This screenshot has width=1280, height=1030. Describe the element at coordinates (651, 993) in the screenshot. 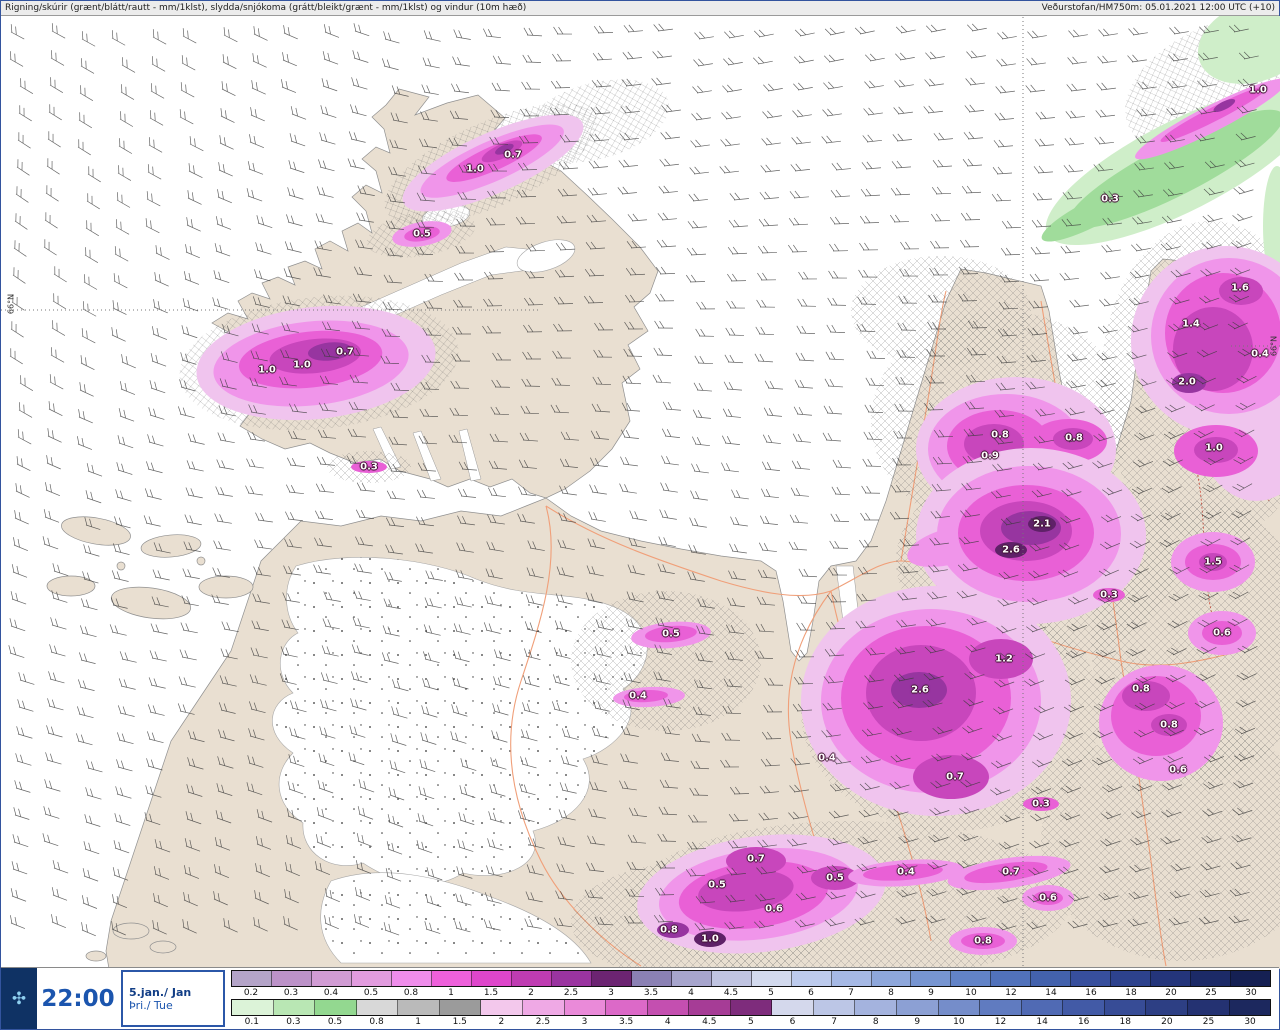

I see `legend-tick: 3.5` at that location.